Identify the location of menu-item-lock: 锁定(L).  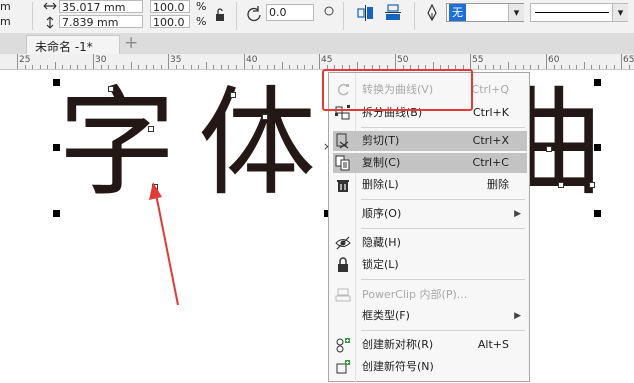
(430, 265).